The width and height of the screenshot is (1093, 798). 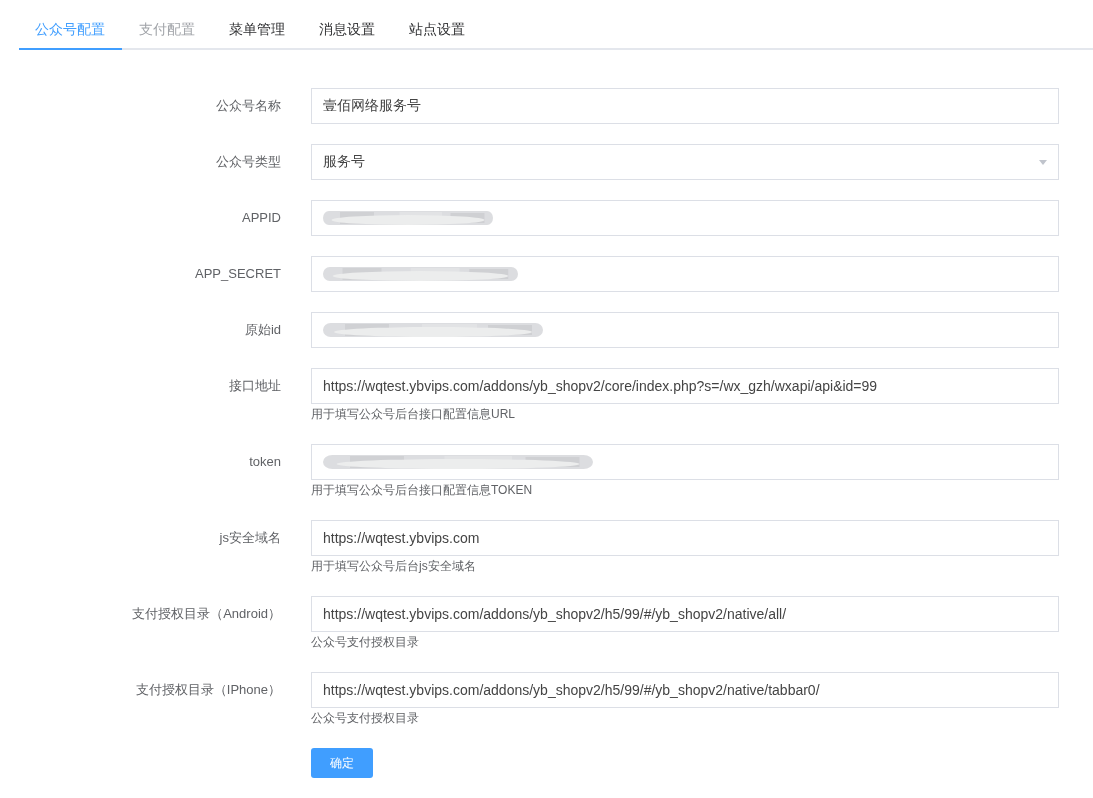 I want to click on field-label: APPID, so click(x=261, y=218).